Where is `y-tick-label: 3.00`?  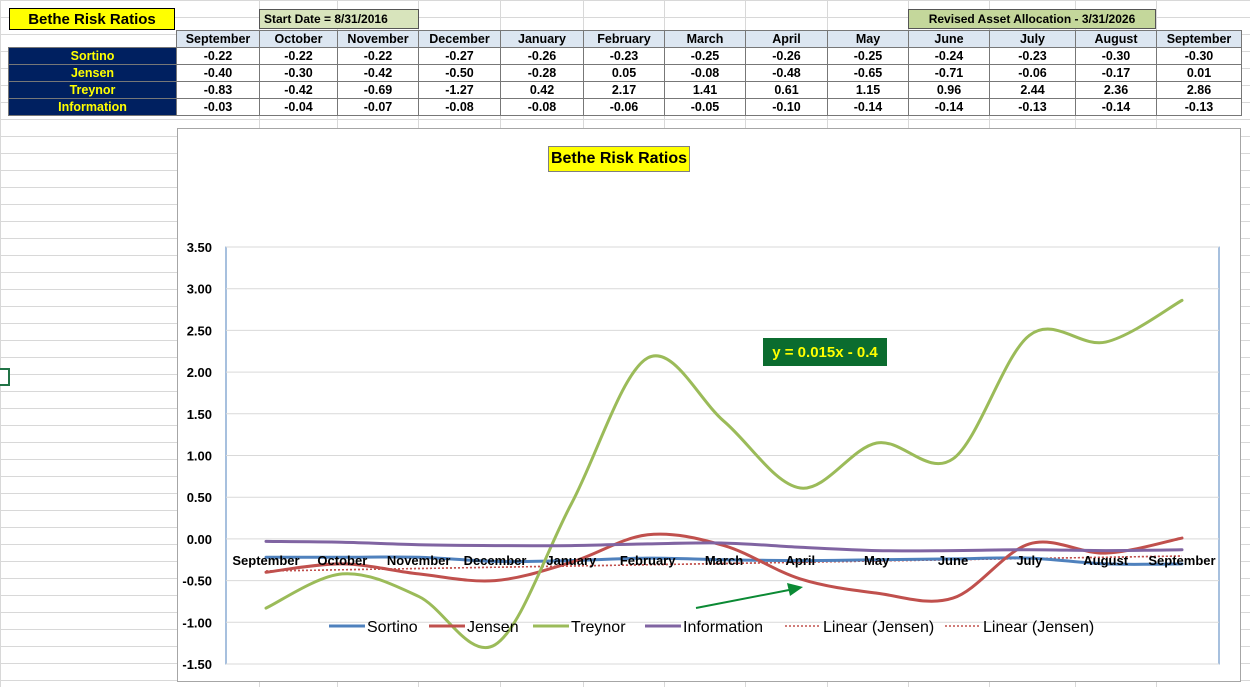 y-tick-label: 3.00 is located at coordinates (199, 289).